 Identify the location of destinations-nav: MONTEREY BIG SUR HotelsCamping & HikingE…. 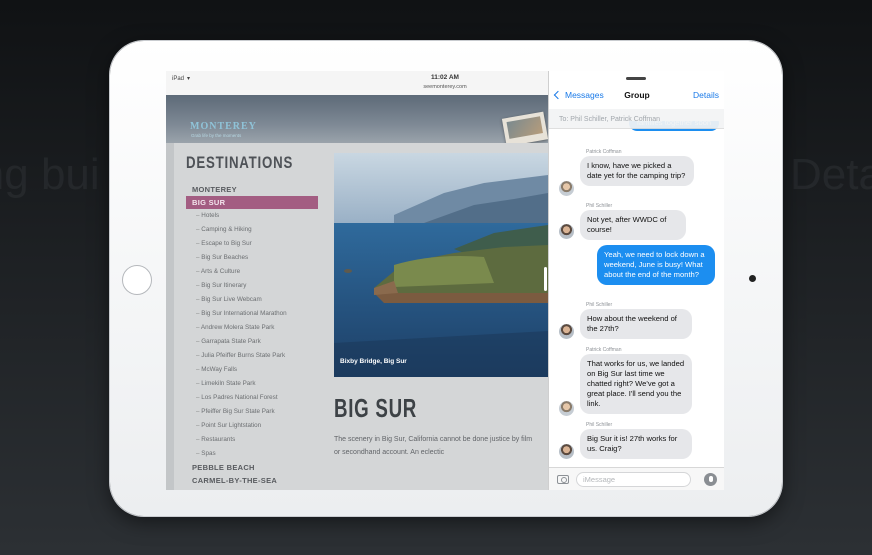
(252, 335).